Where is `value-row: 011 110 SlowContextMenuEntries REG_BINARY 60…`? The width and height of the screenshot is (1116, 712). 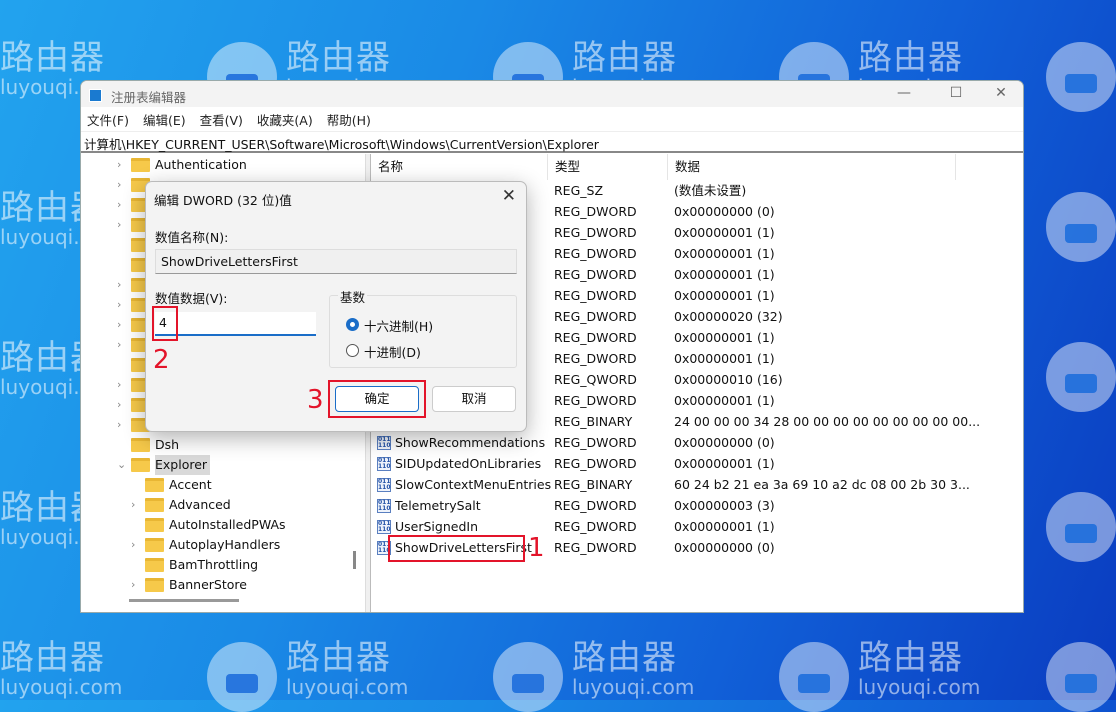 value-row: 011 110 SlowContextMenuEntries REG_BINARY 60… is located at coordinates (697, 484).